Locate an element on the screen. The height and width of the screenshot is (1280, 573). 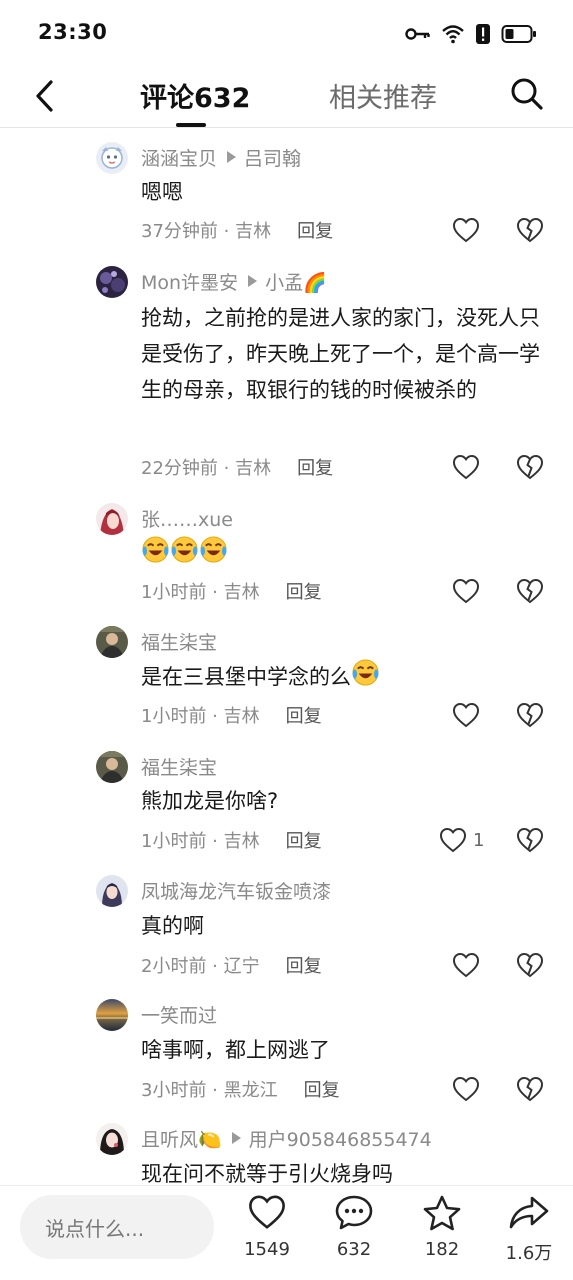
status-bar: 23:30 is located at coordinates (286, 33).